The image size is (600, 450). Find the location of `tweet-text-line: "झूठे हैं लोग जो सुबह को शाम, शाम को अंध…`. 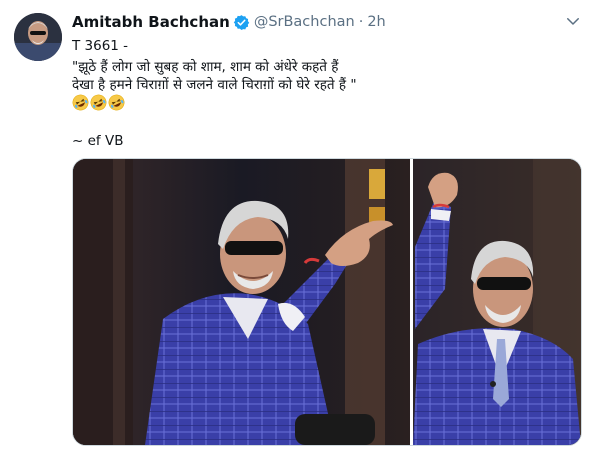

tweet-text-line: "झूठे हैं लोग जो सुबह को शाम, शाम को अंध… is located at coordinates (205, 67).